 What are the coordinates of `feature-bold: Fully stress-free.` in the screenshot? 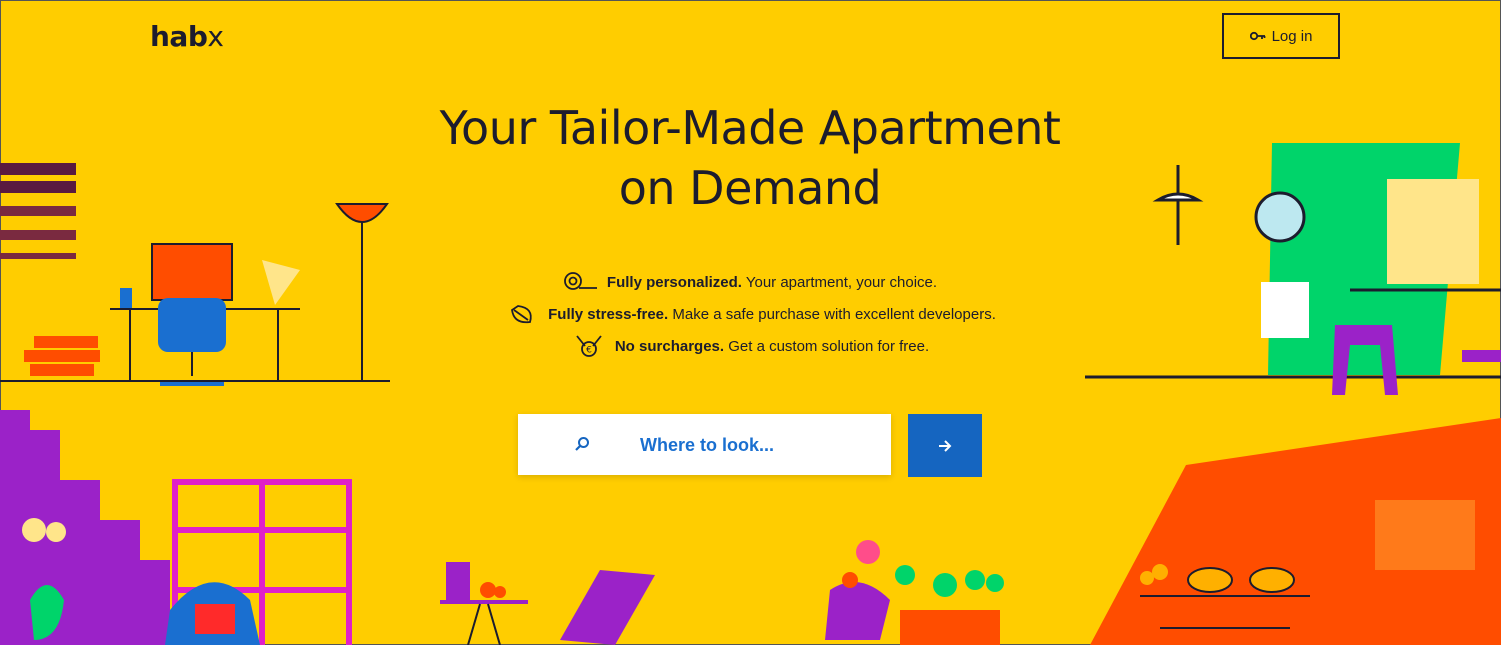 It's located at (608, 314).